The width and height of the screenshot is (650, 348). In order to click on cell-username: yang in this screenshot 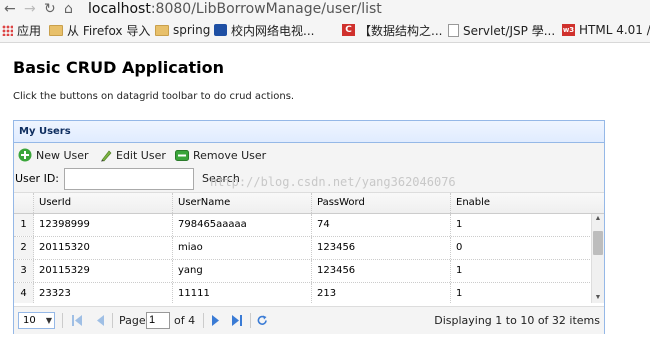, I will do `click(242, 271)`.